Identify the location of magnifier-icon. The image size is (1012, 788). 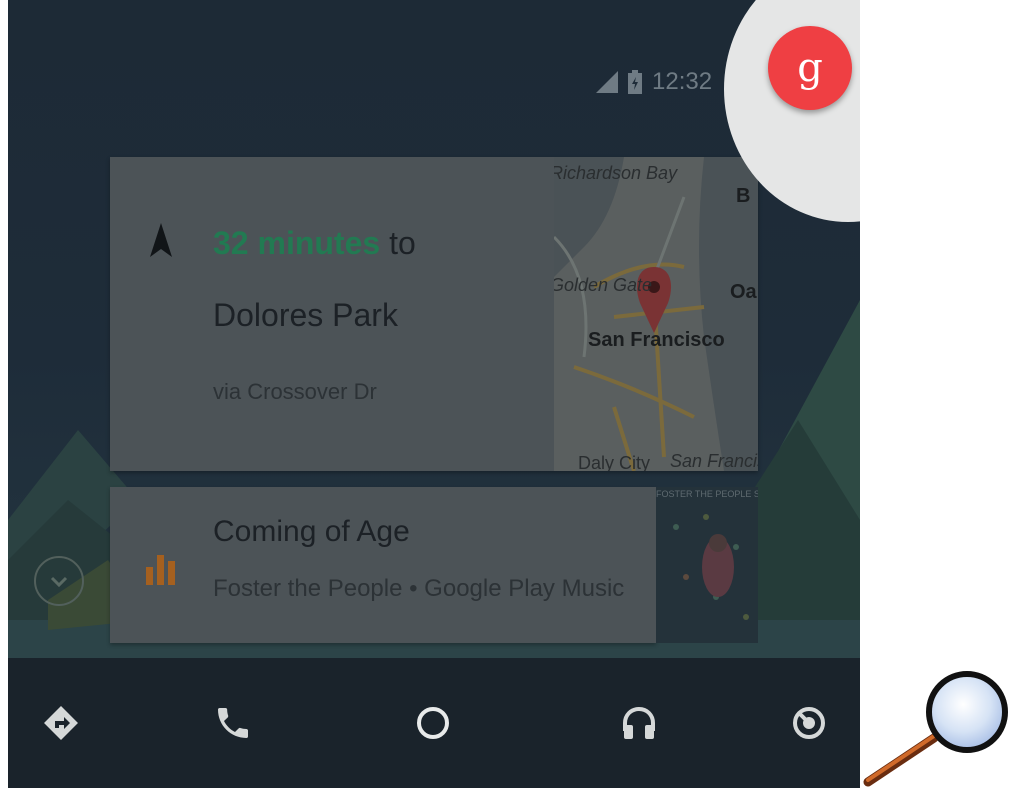
(935, 729).